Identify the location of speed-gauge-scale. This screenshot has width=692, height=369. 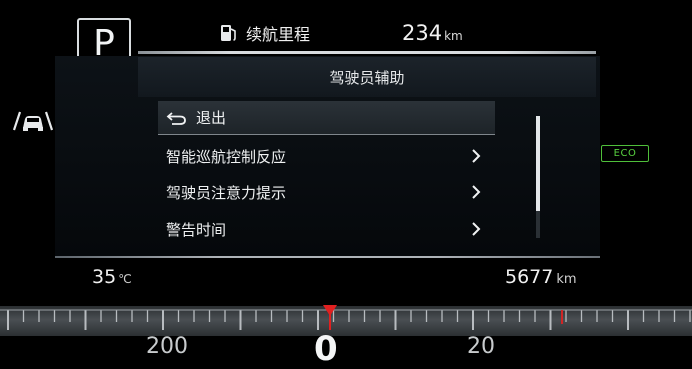
(346, 317).